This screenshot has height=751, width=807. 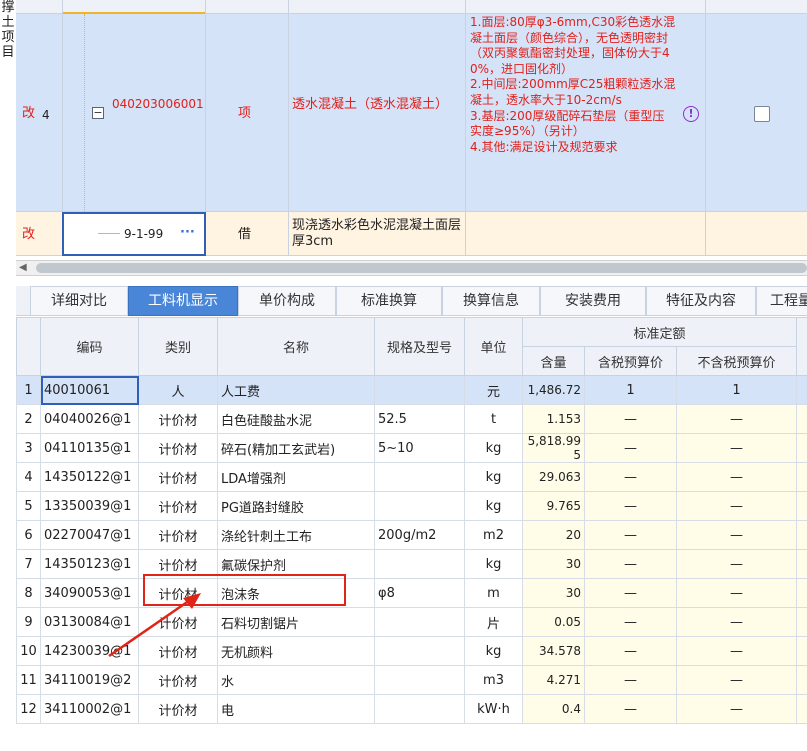 What do you see at coordinates (553, 506) in the screenshot?
I see `table-cell-qty: 9.765` at bounding box center [553, 506].